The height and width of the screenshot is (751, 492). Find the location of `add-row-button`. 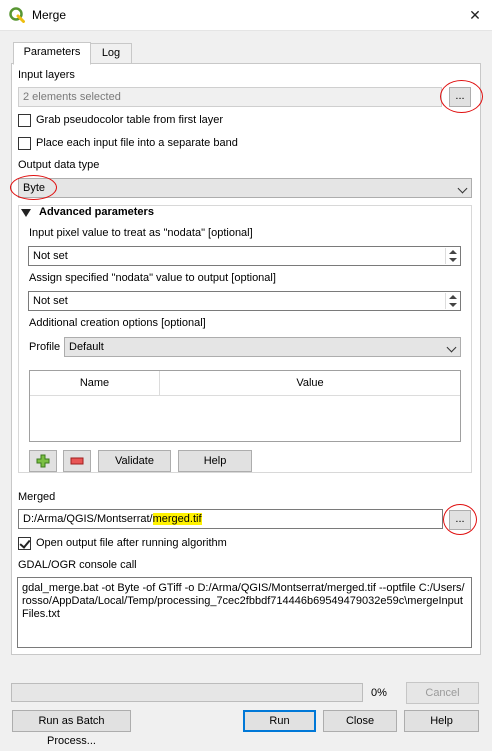

add-row-button is located at coordinates (43, 461).